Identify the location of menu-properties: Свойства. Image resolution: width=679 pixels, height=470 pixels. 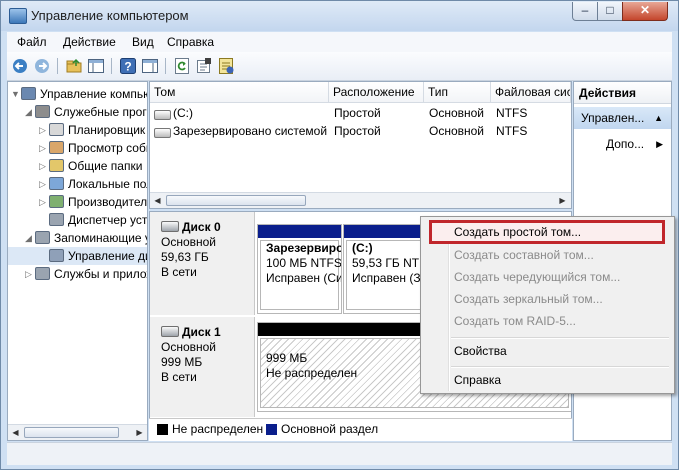
(480, 351).